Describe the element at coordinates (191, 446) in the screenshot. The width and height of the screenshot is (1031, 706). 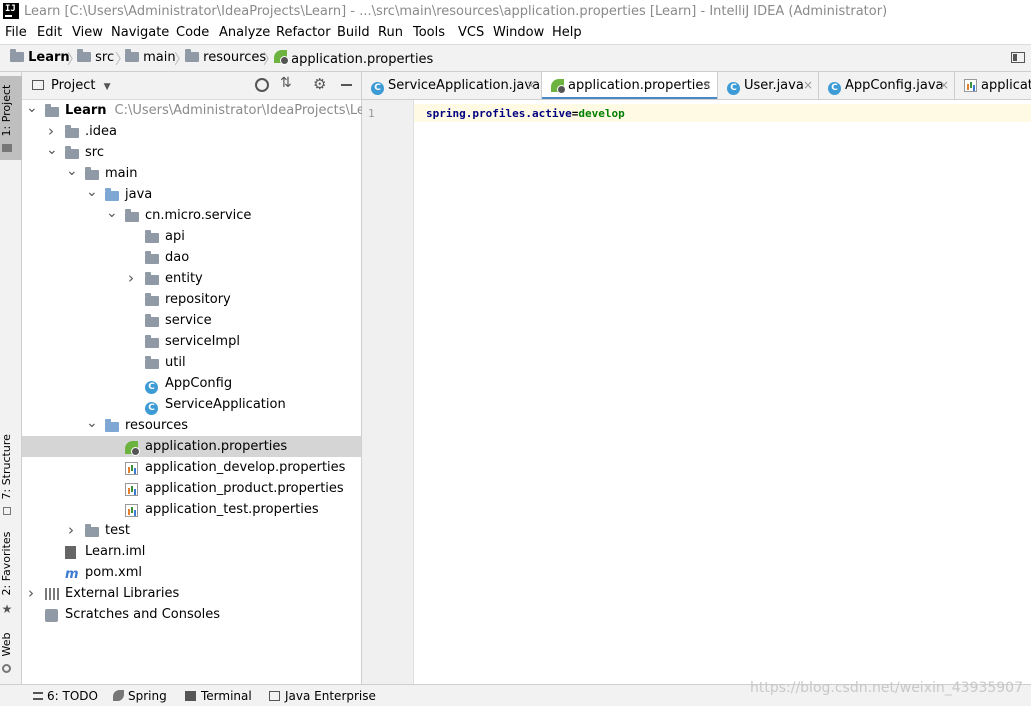
I see `tree-item: application.properties` at that location.